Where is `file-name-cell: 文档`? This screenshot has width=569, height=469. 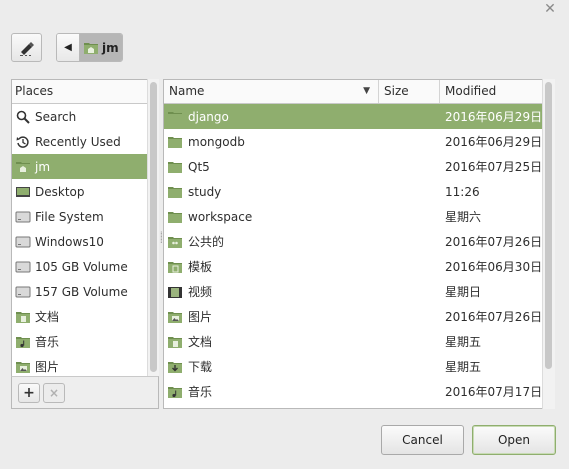 file-name-cell: 文档 is located at coordinates (271, 341).